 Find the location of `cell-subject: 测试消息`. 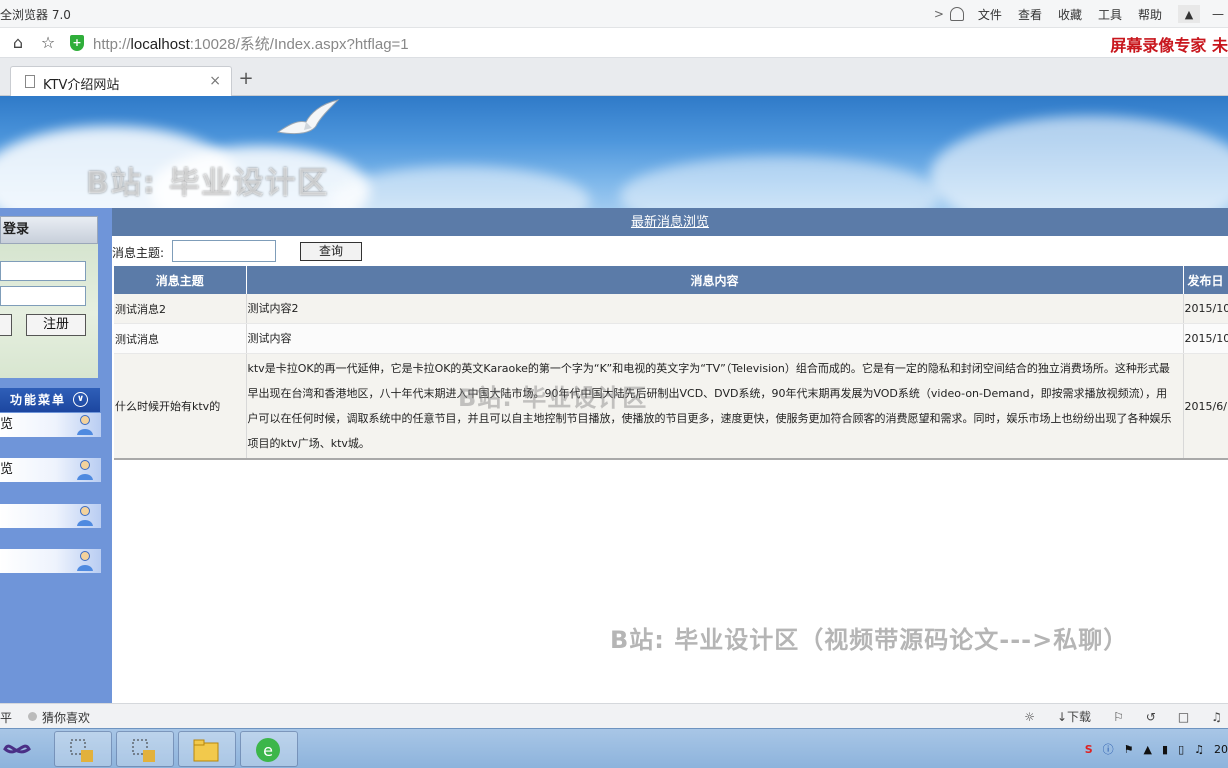

cell-subject: 测试消息 is located at coordinates (180, 338).